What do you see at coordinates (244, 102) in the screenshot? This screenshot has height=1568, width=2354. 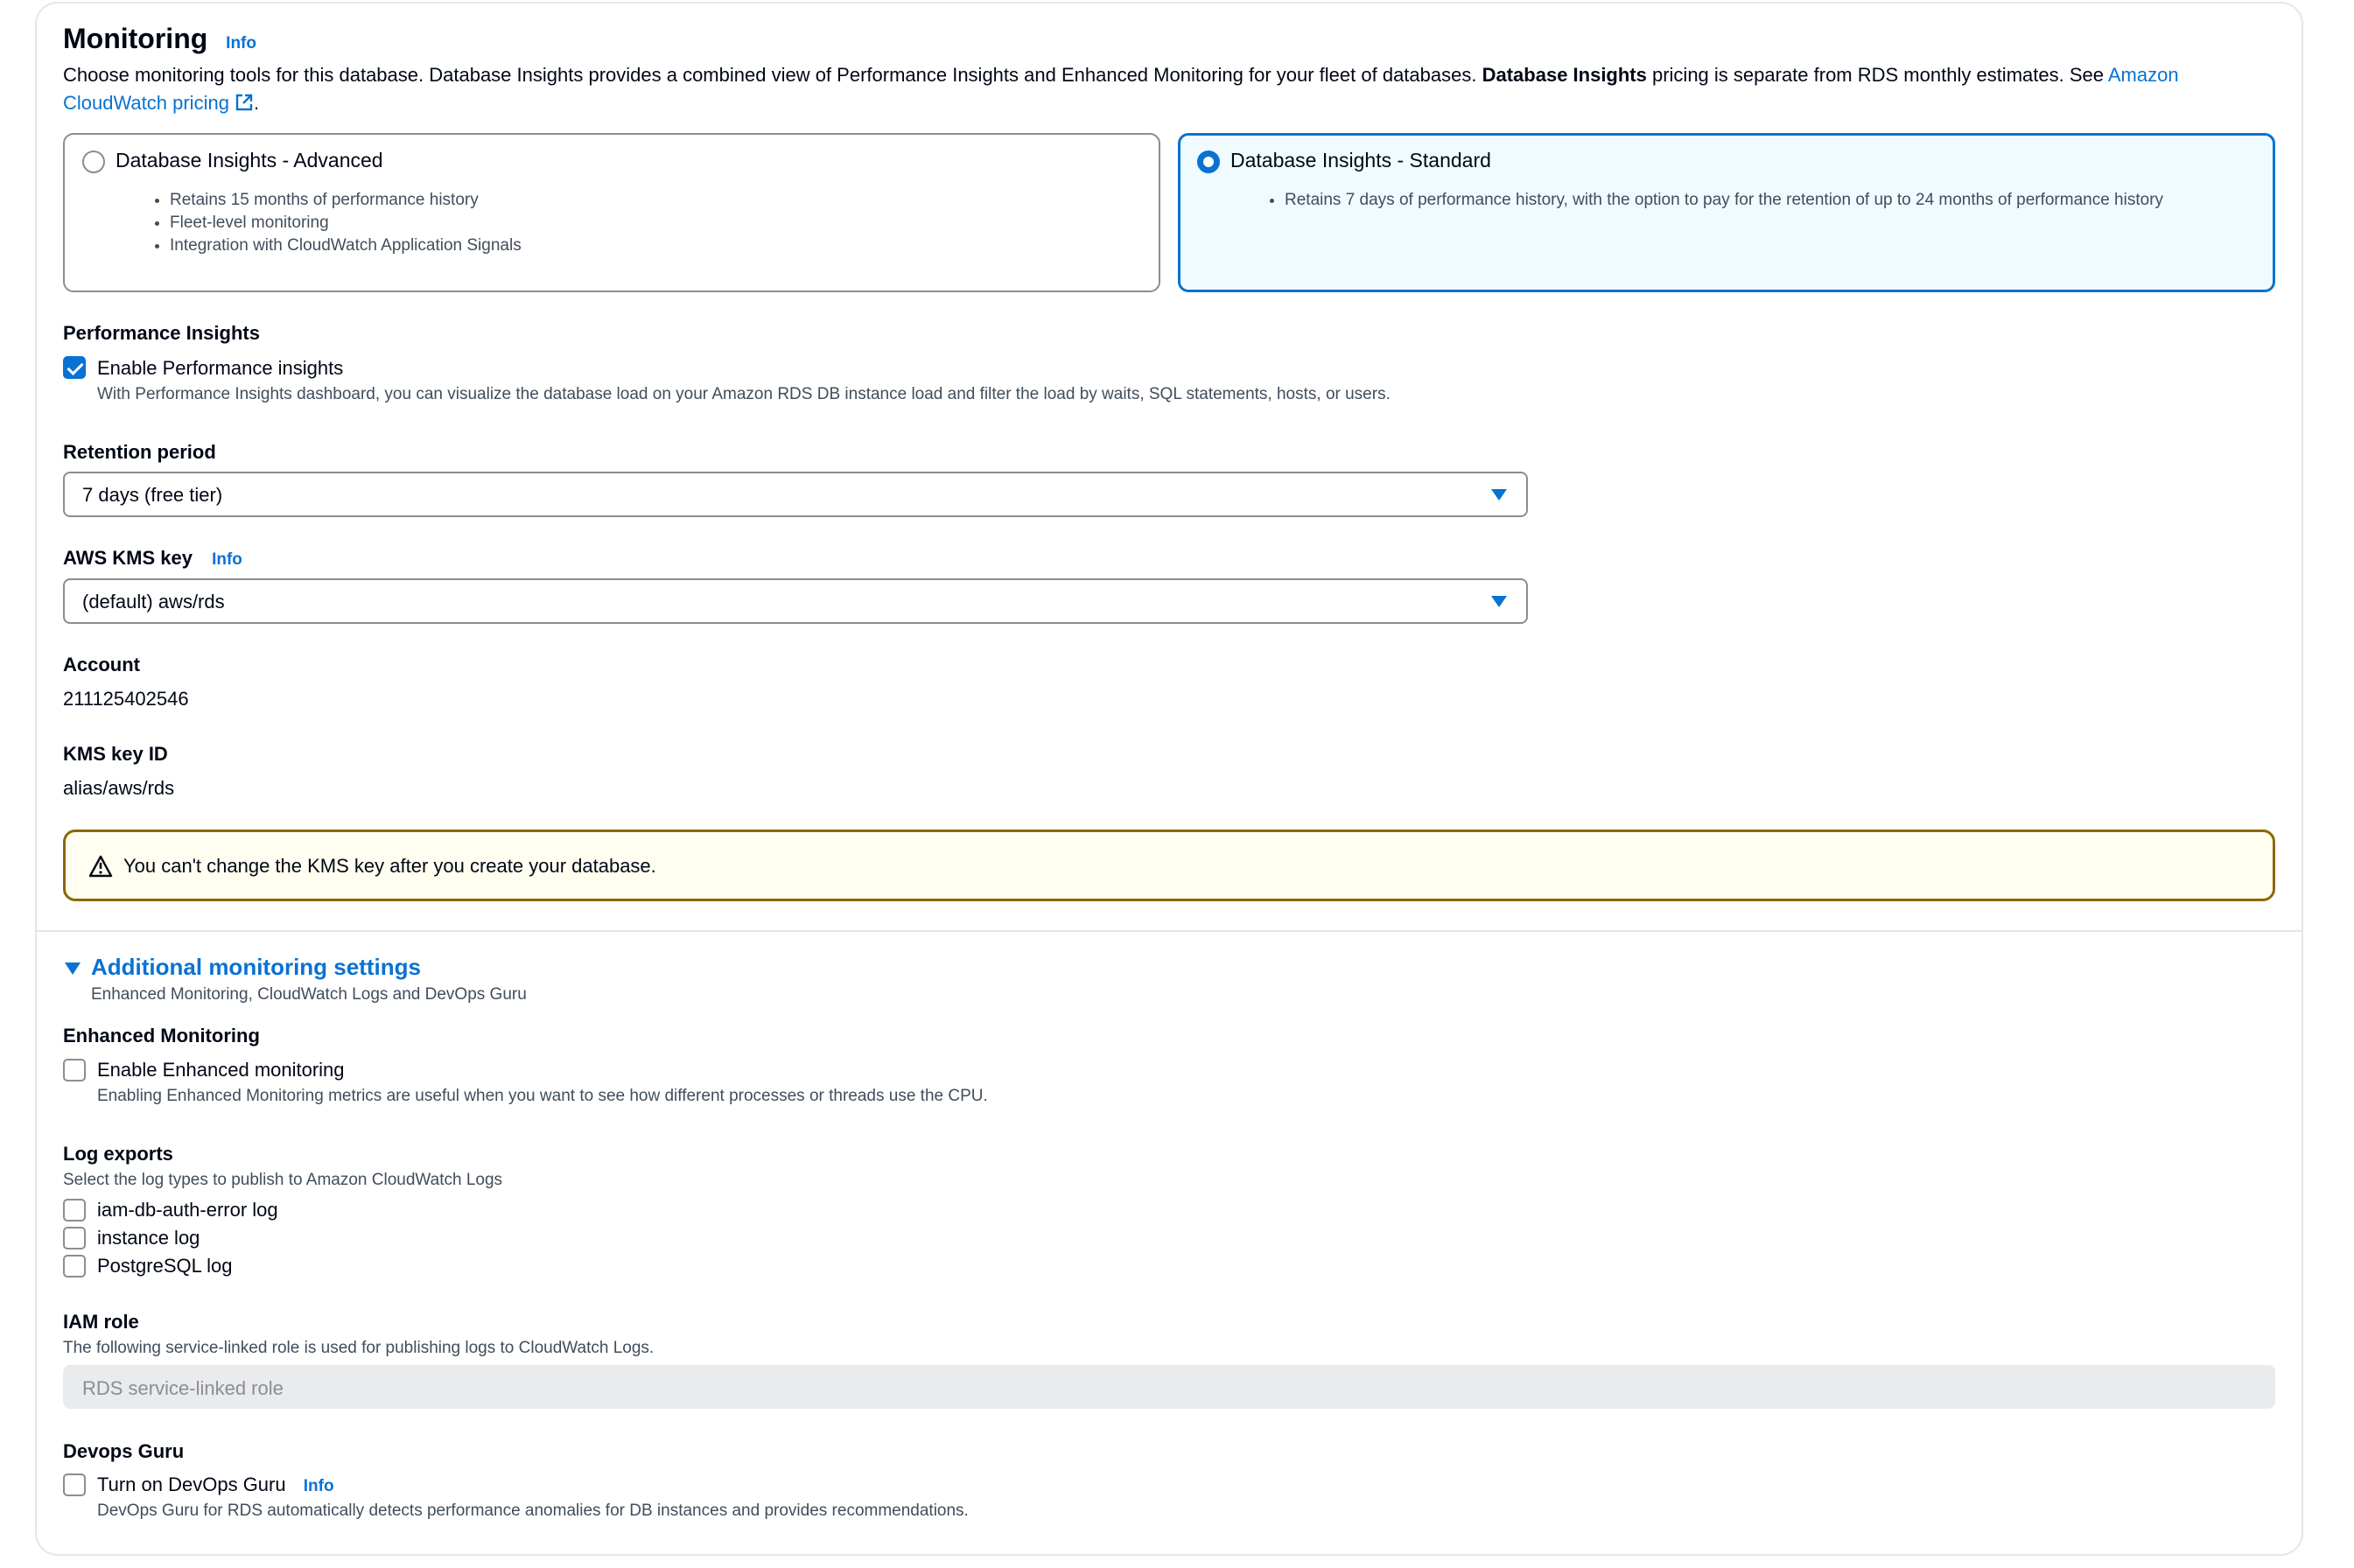 I see `external-link-icon` at bounding box center [244, 102].